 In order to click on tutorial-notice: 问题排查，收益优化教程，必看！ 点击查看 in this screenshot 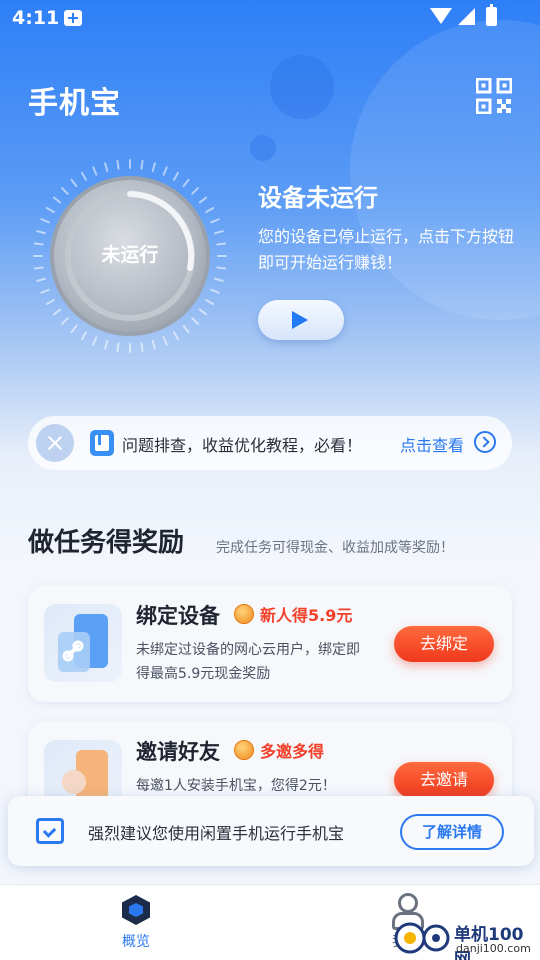, I will do `click(270, 443)`.